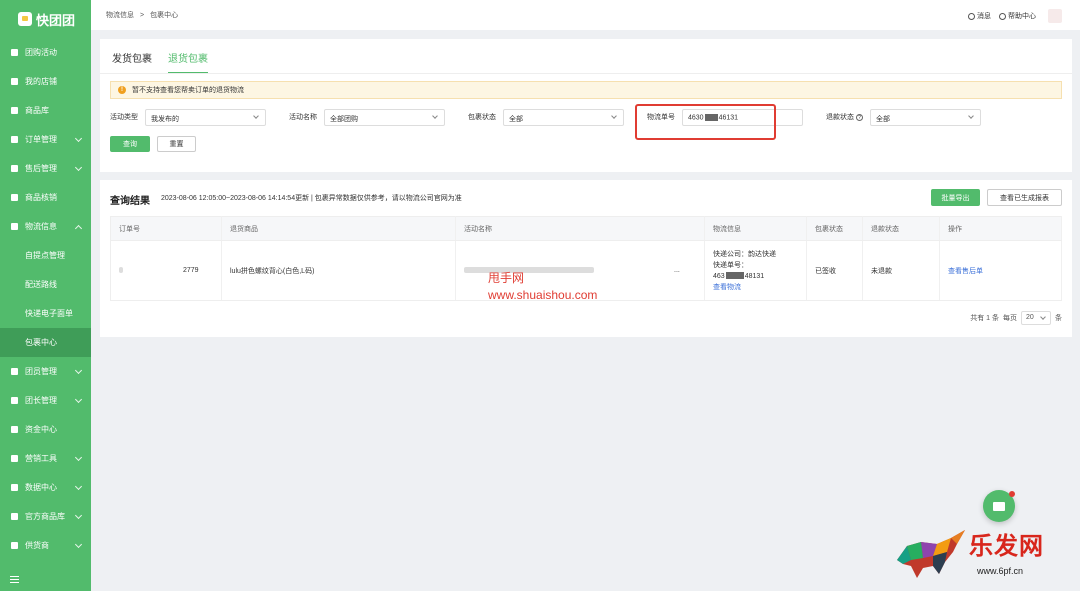  What do you see at coordinates (205, 117) in the screenshot?
I see `activity-type-select: 我发布的` at bounding box center [205, 117].